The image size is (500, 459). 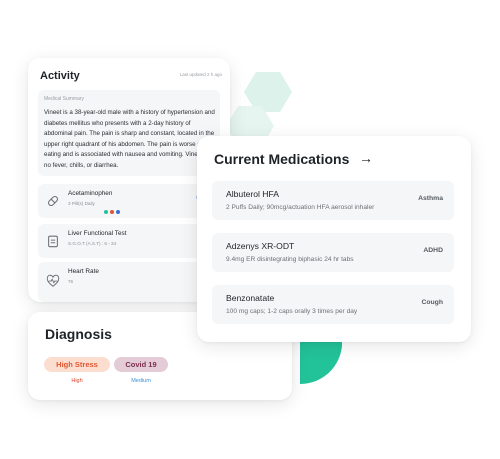 What do you see at coordinates (53, 241) in the screenshot?
I see `clipboard-icon` at bounding box center [53, 241].